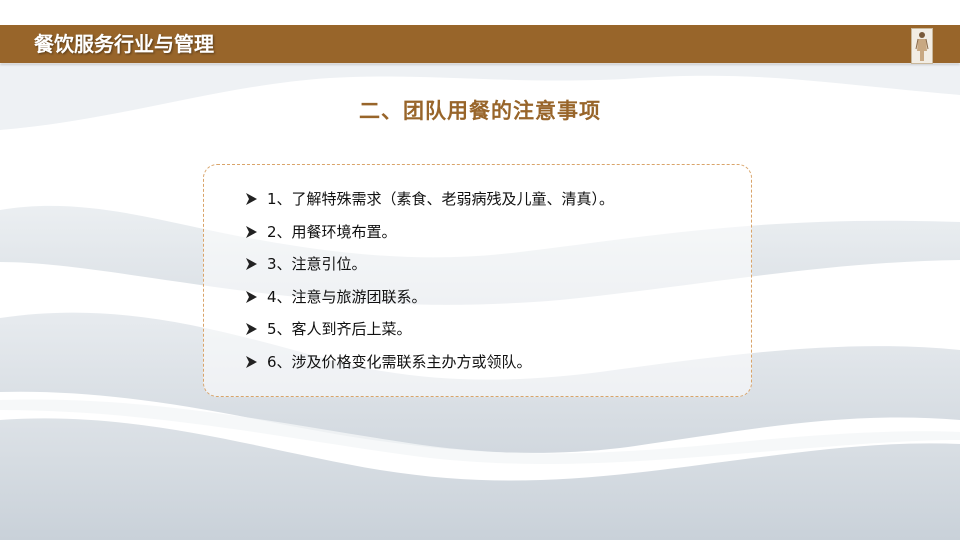  Describe the element at coordinates (332, 231) in the screenshot. I see `list-item-text: 2、用餐环境布置。` at that location.